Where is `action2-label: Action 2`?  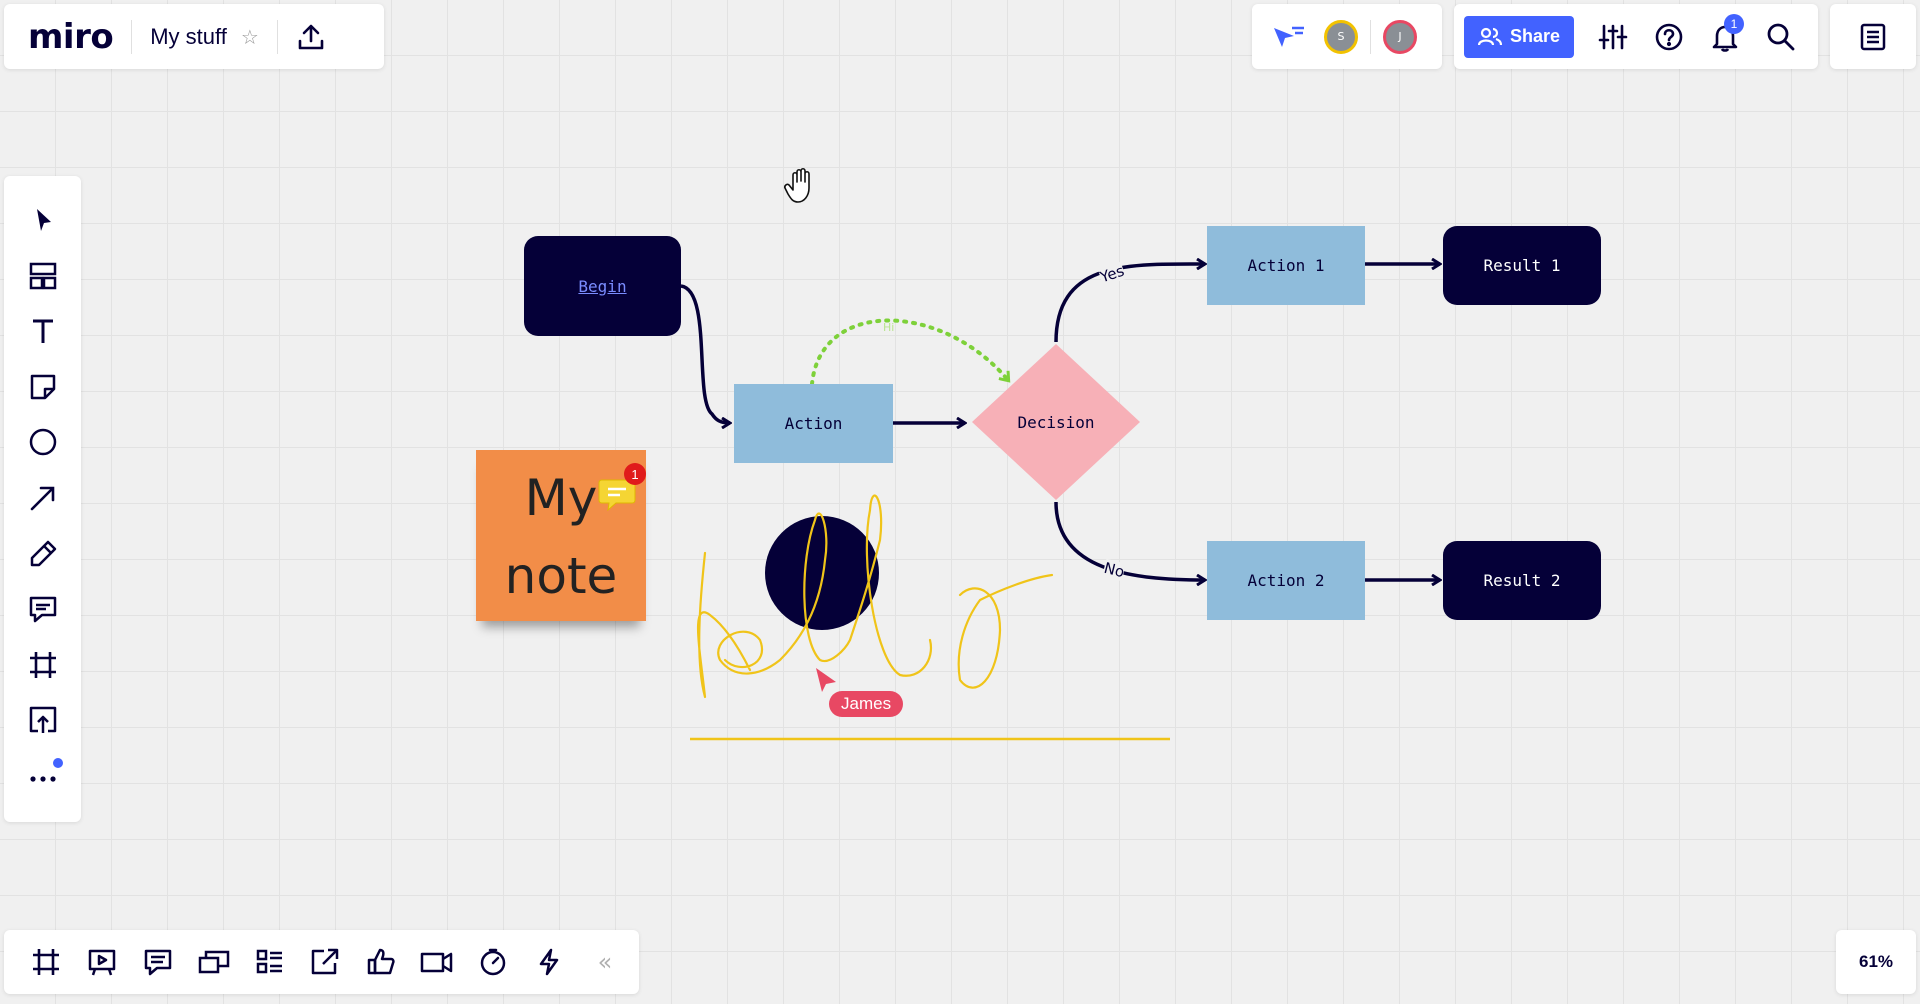
action2-label: Action 2 is located at coordinates (1286, 580).